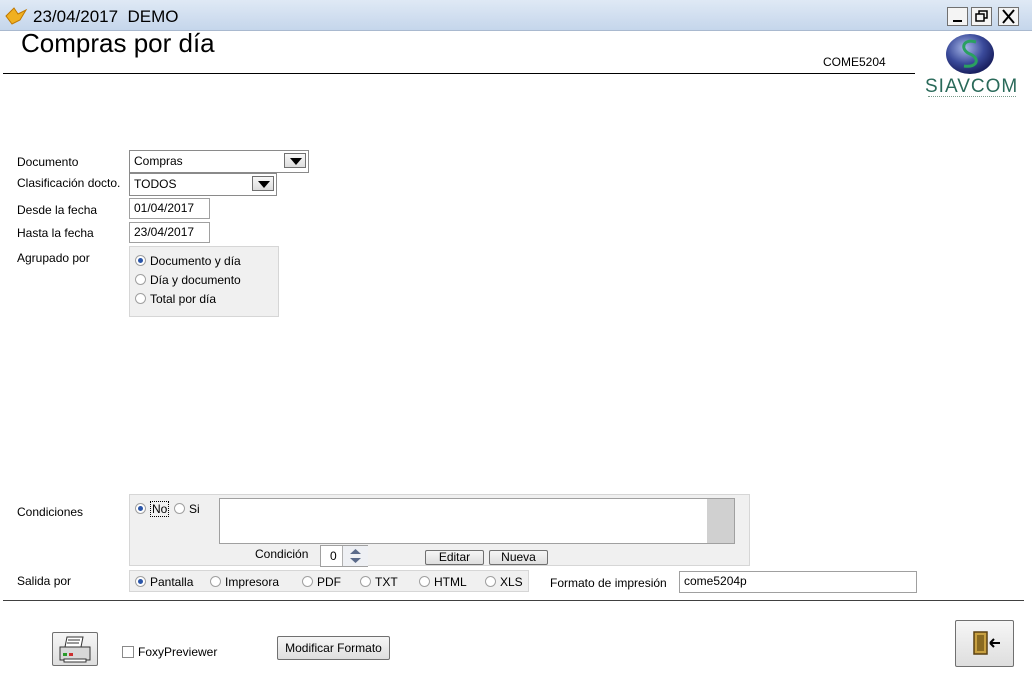 This screenshot has height=689, width=1032. I want to click on close-button, so click(1008, 16).